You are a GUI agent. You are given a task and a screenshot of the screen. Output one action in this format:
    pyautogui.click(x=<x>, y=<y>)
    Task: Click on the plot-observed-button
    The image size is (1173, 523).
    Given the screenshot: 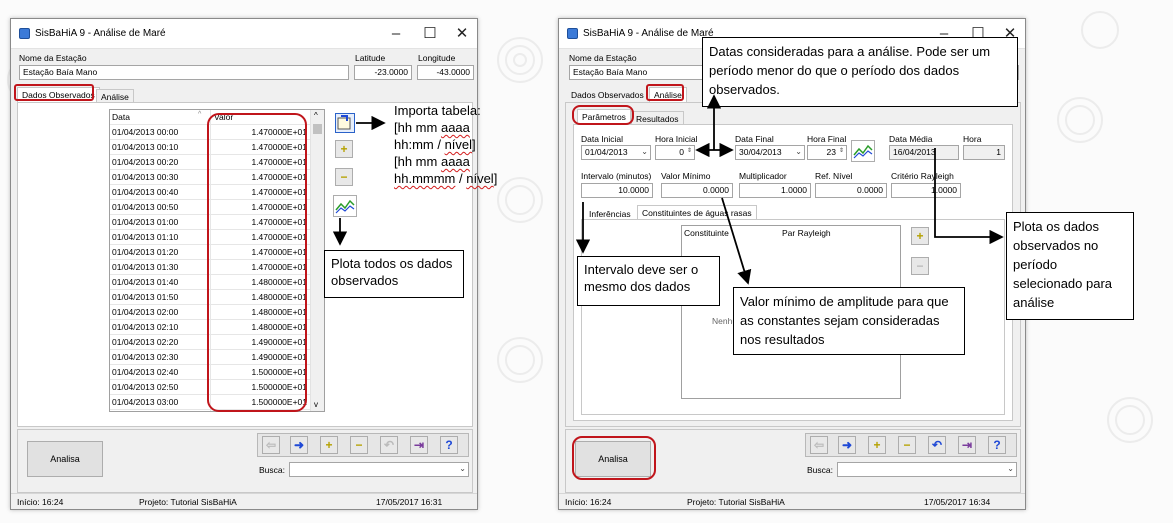 What is the action you would take?
    pyautogui.click(x=345, y=206)
    